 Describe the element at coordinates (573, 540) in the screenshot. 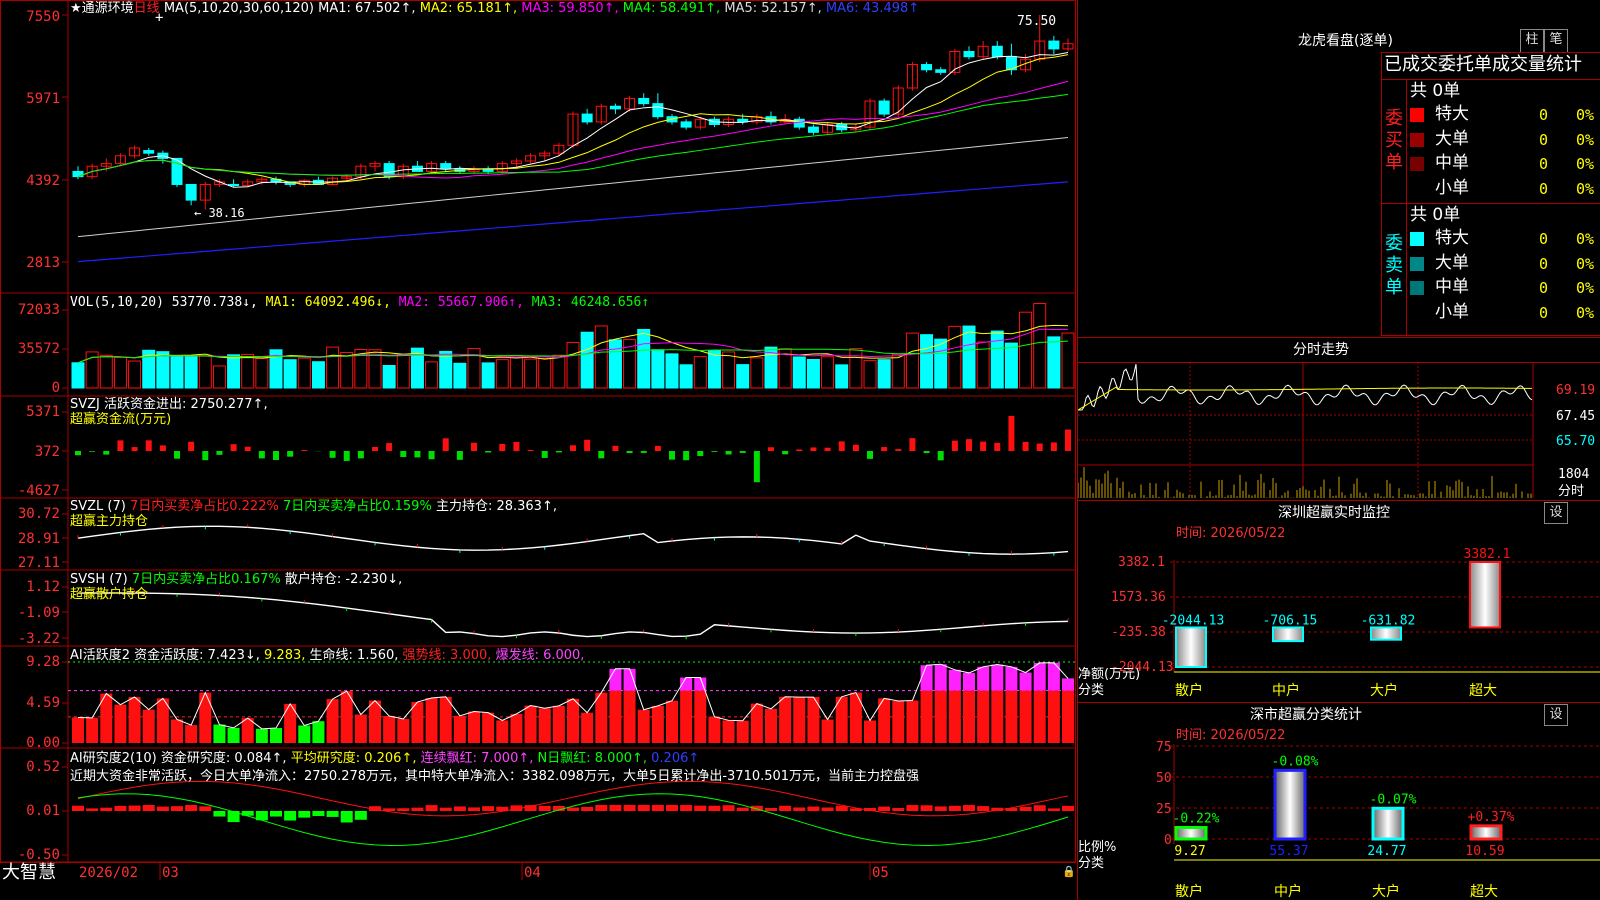

I see `svzl-line` at that location.